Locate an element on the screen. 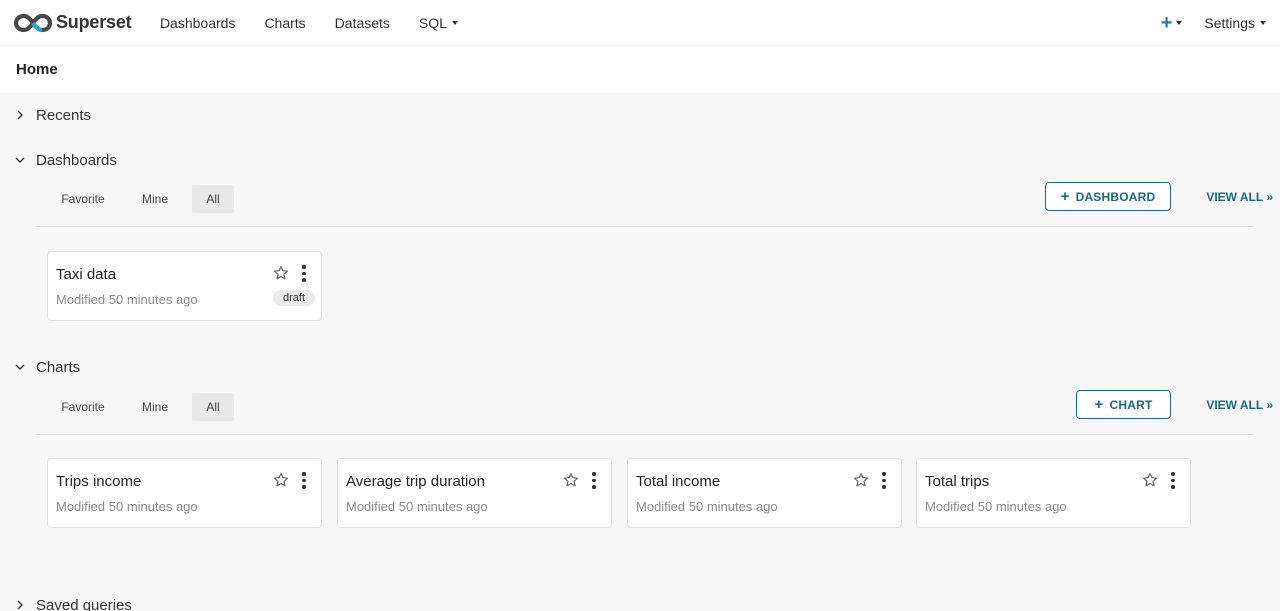  dashboard-card: Taxi data Modified 50 minutes ago draft is located at coordinates (184, 286).